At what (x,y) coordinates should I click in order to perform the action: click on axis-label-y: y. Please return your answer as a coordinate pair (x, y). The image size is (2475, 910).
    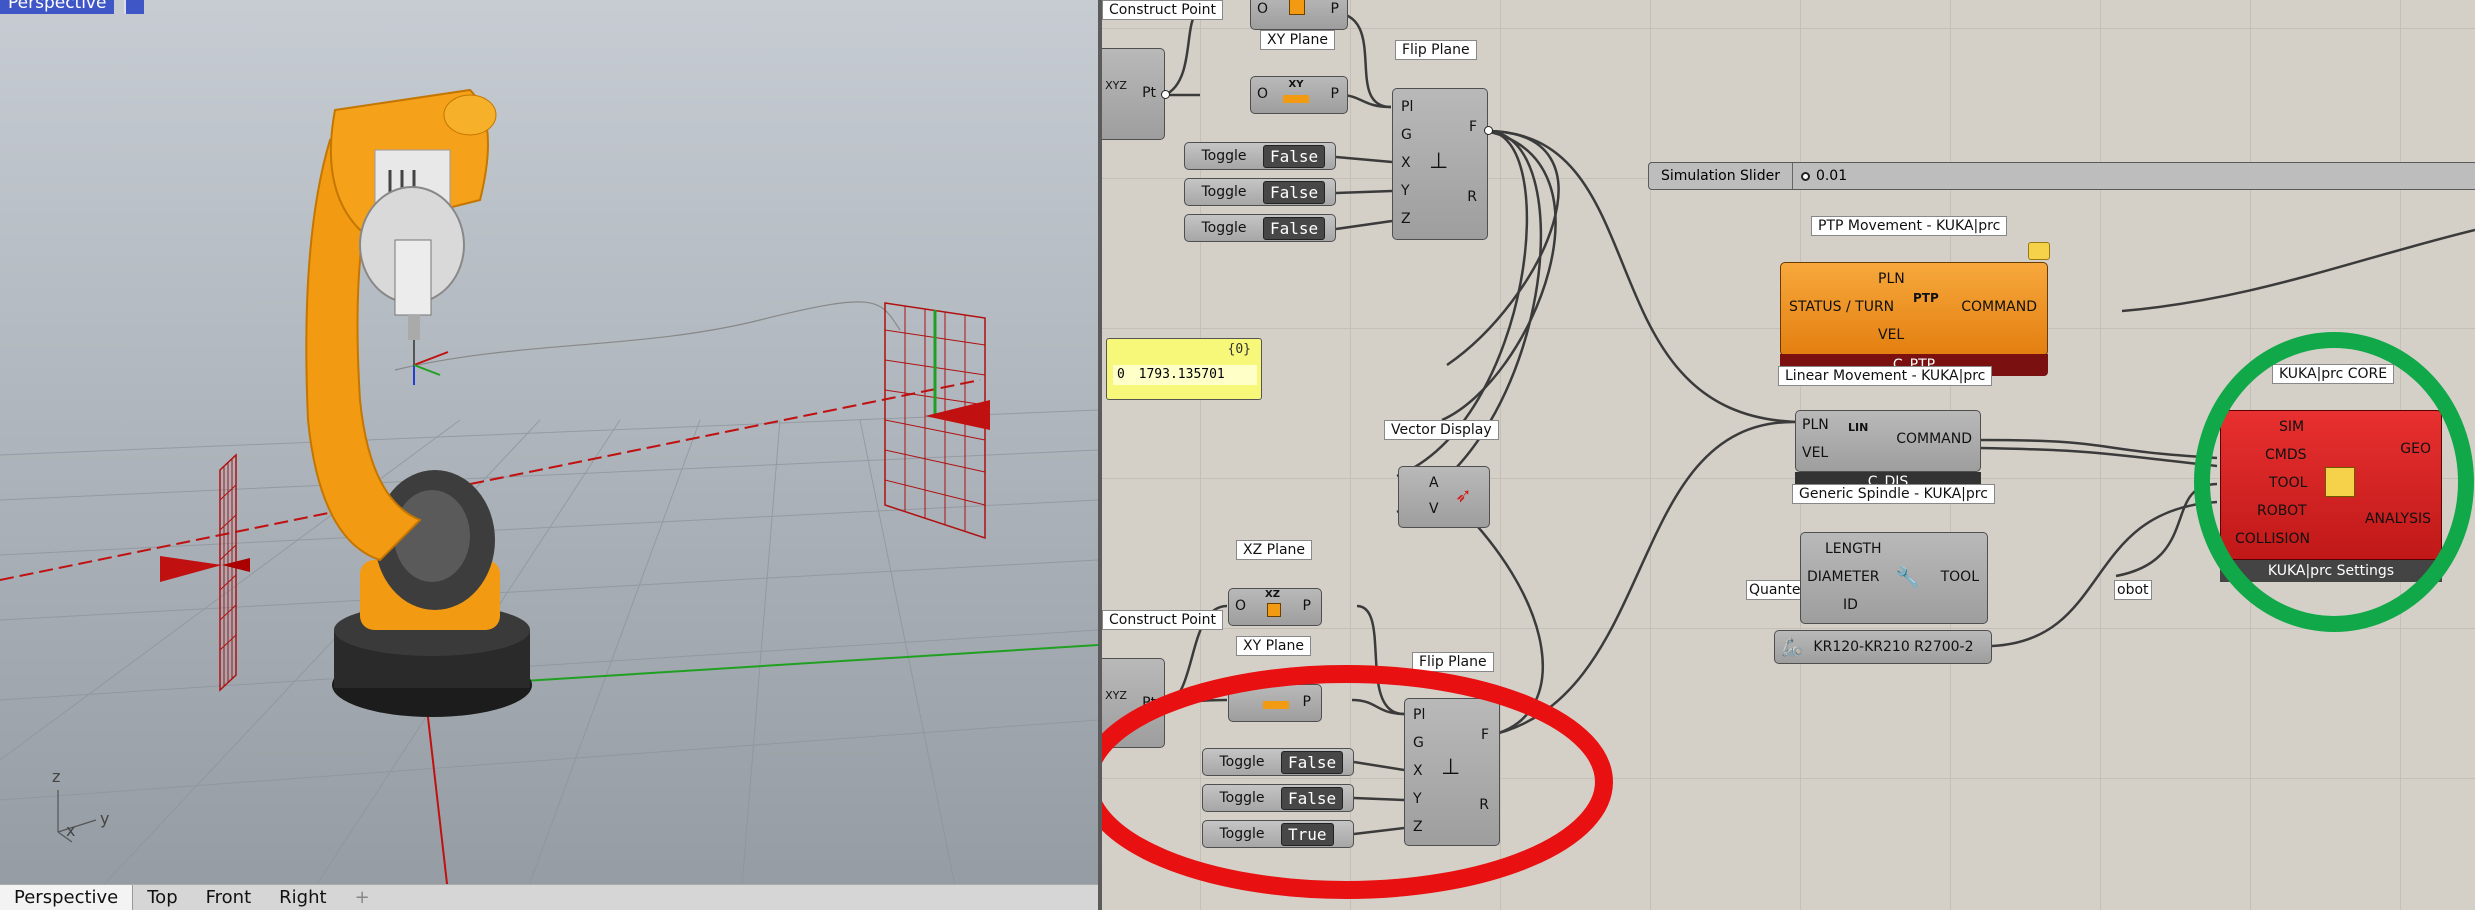
    Looking at the image, I should click on (104, 818).